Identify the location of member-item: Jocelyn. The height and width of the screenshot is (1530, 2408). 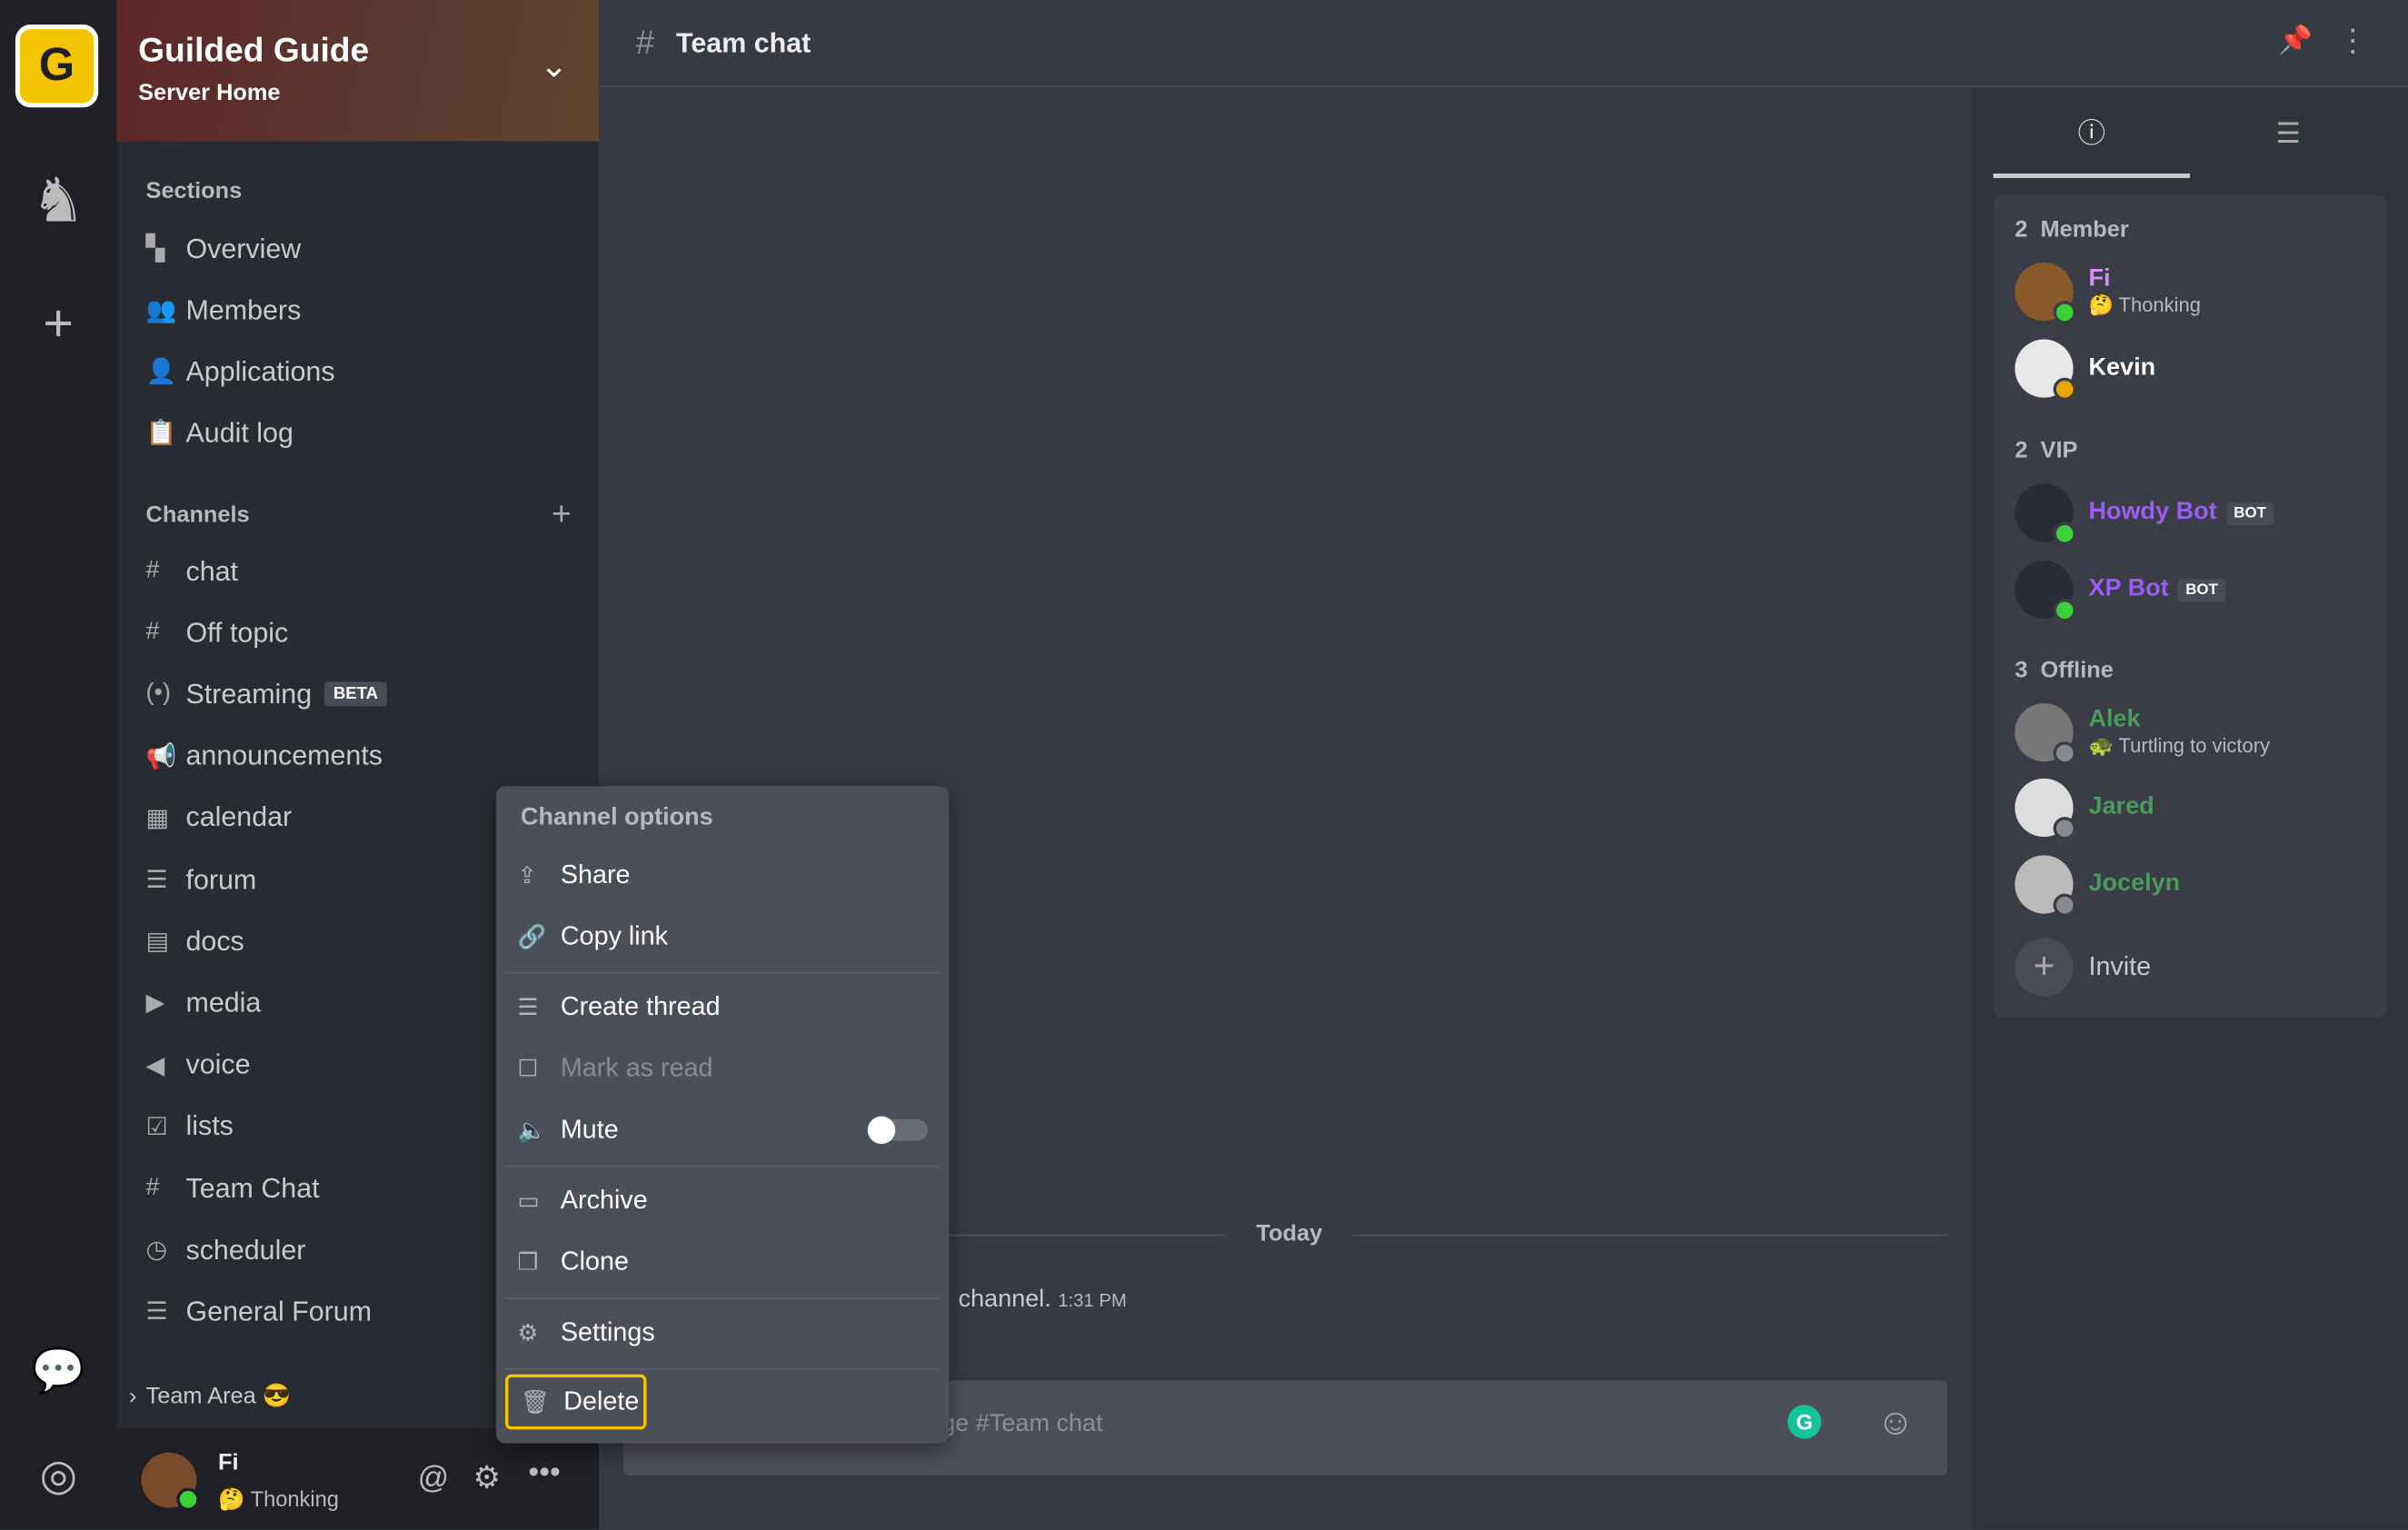
(2097, 886).